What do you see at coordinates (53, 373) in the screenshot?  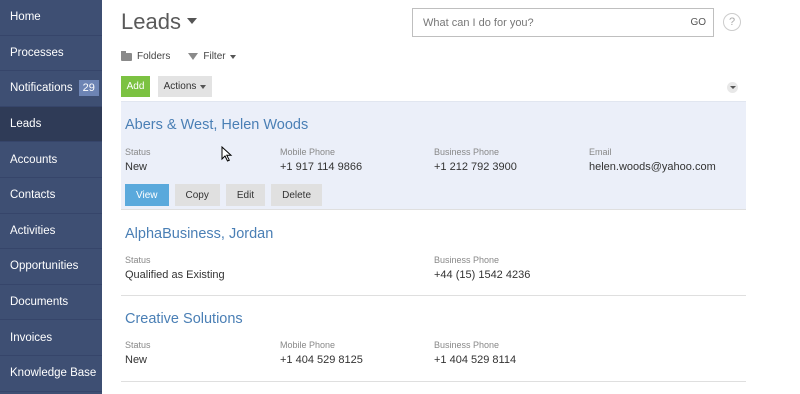 I see `sidebar-item-label: Knowledge Base` at bounding box center [53, 373].